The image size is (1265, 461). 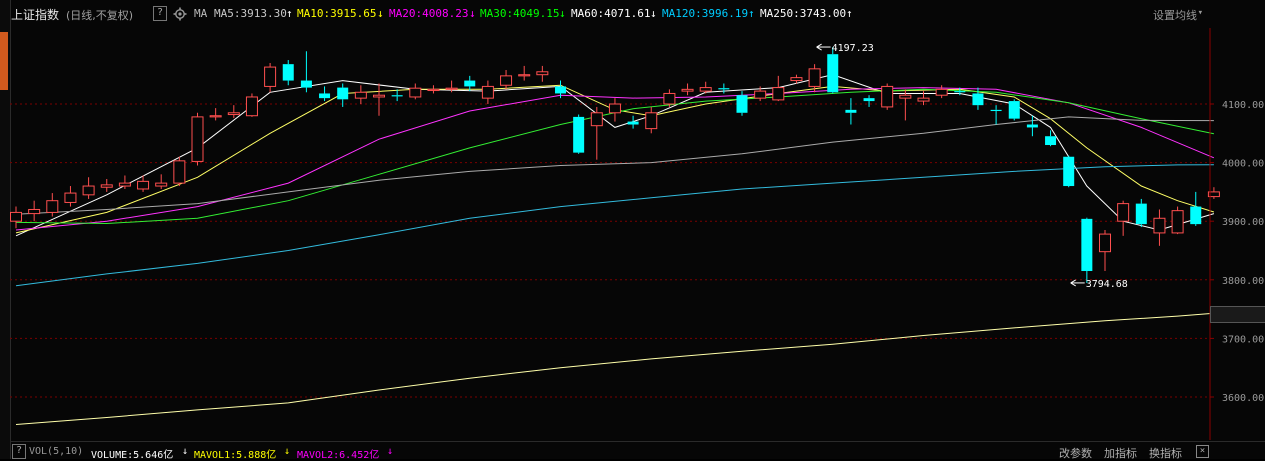 What do you see at coordinates (1200, 13) in the screenshot?
I see `chevron-down-icon: ▾` at bounding box center [1200, 13].